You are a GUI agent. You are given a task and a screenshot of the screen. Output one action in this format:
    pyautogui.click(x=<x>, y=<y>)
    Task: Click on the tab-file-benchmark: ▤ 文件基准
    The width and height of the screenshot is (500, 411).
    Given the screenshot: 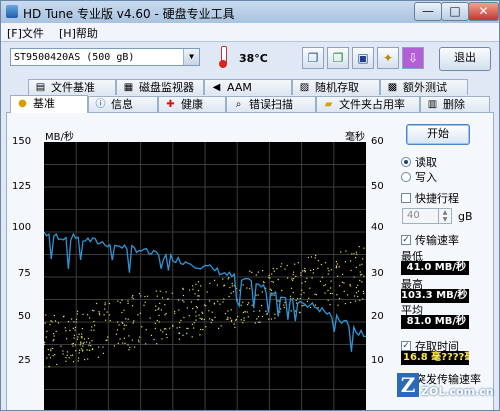 What is the action you would take?
    pyautogui.click(x=72, y=87)
    